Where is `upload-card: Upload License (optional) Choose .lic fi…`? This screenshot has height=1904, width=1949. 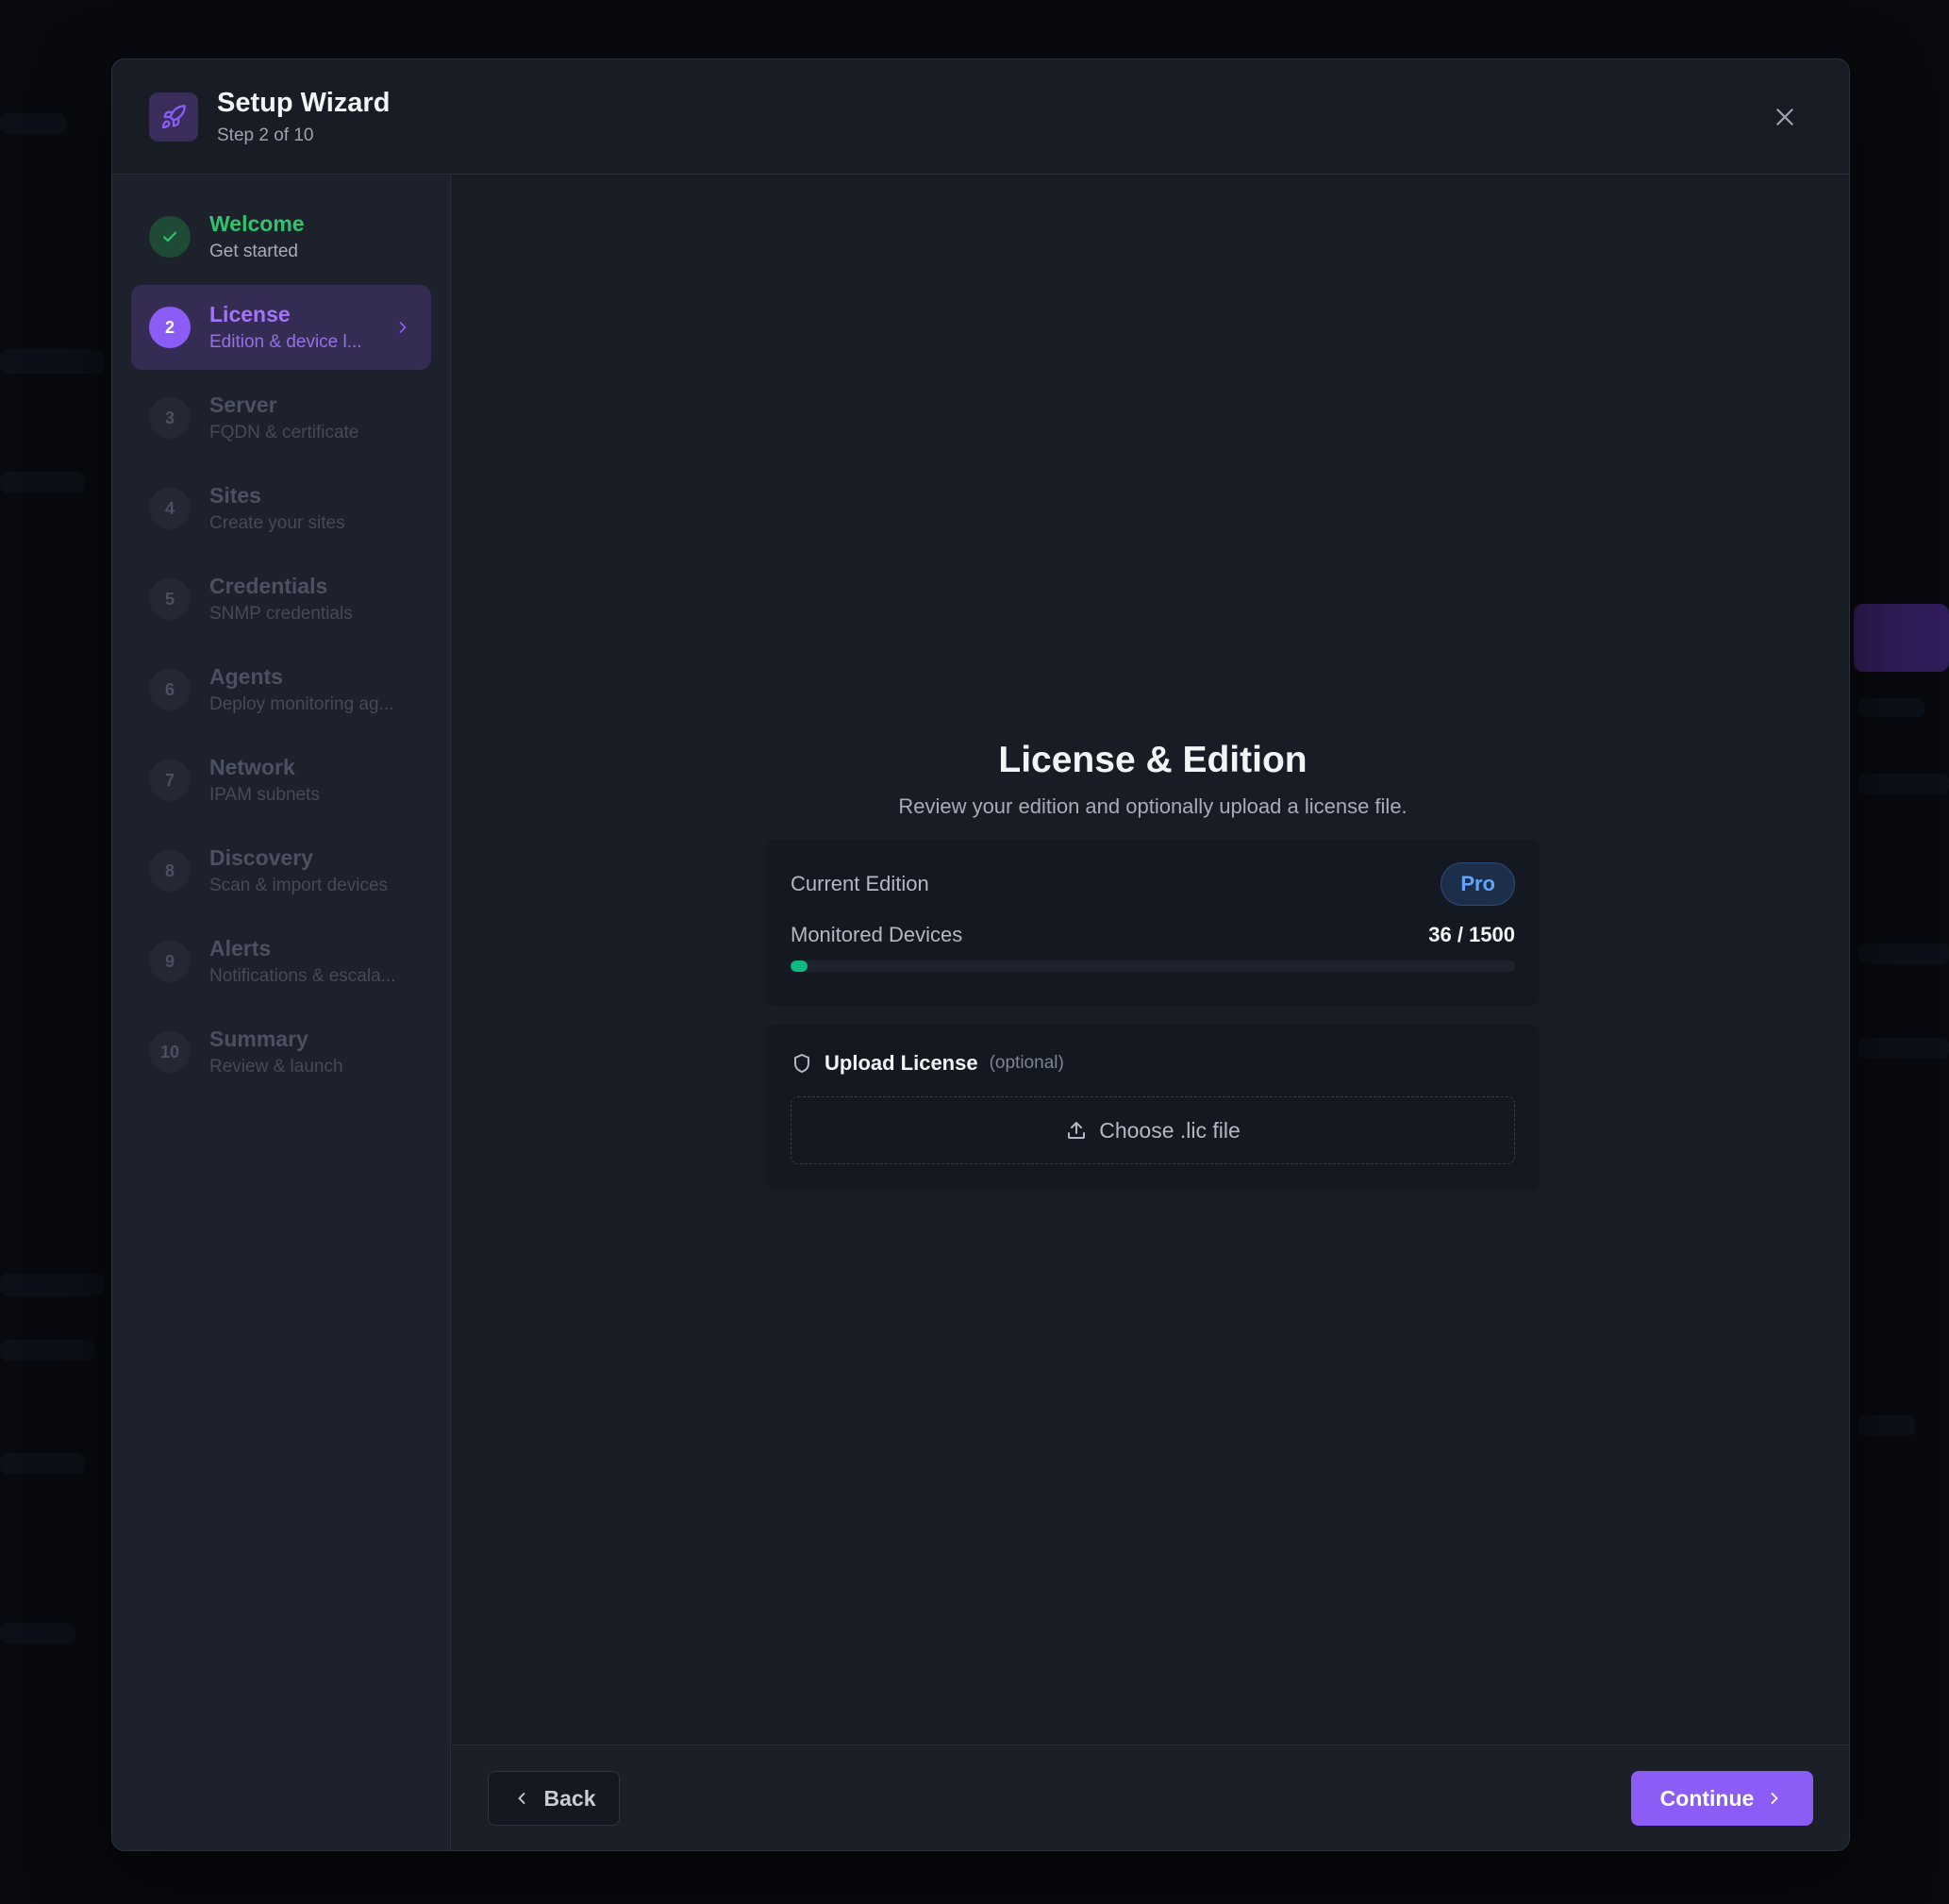
upload-card: Upload License (optional) Choose .lic fi… is located at coordinates (1153, 1107).